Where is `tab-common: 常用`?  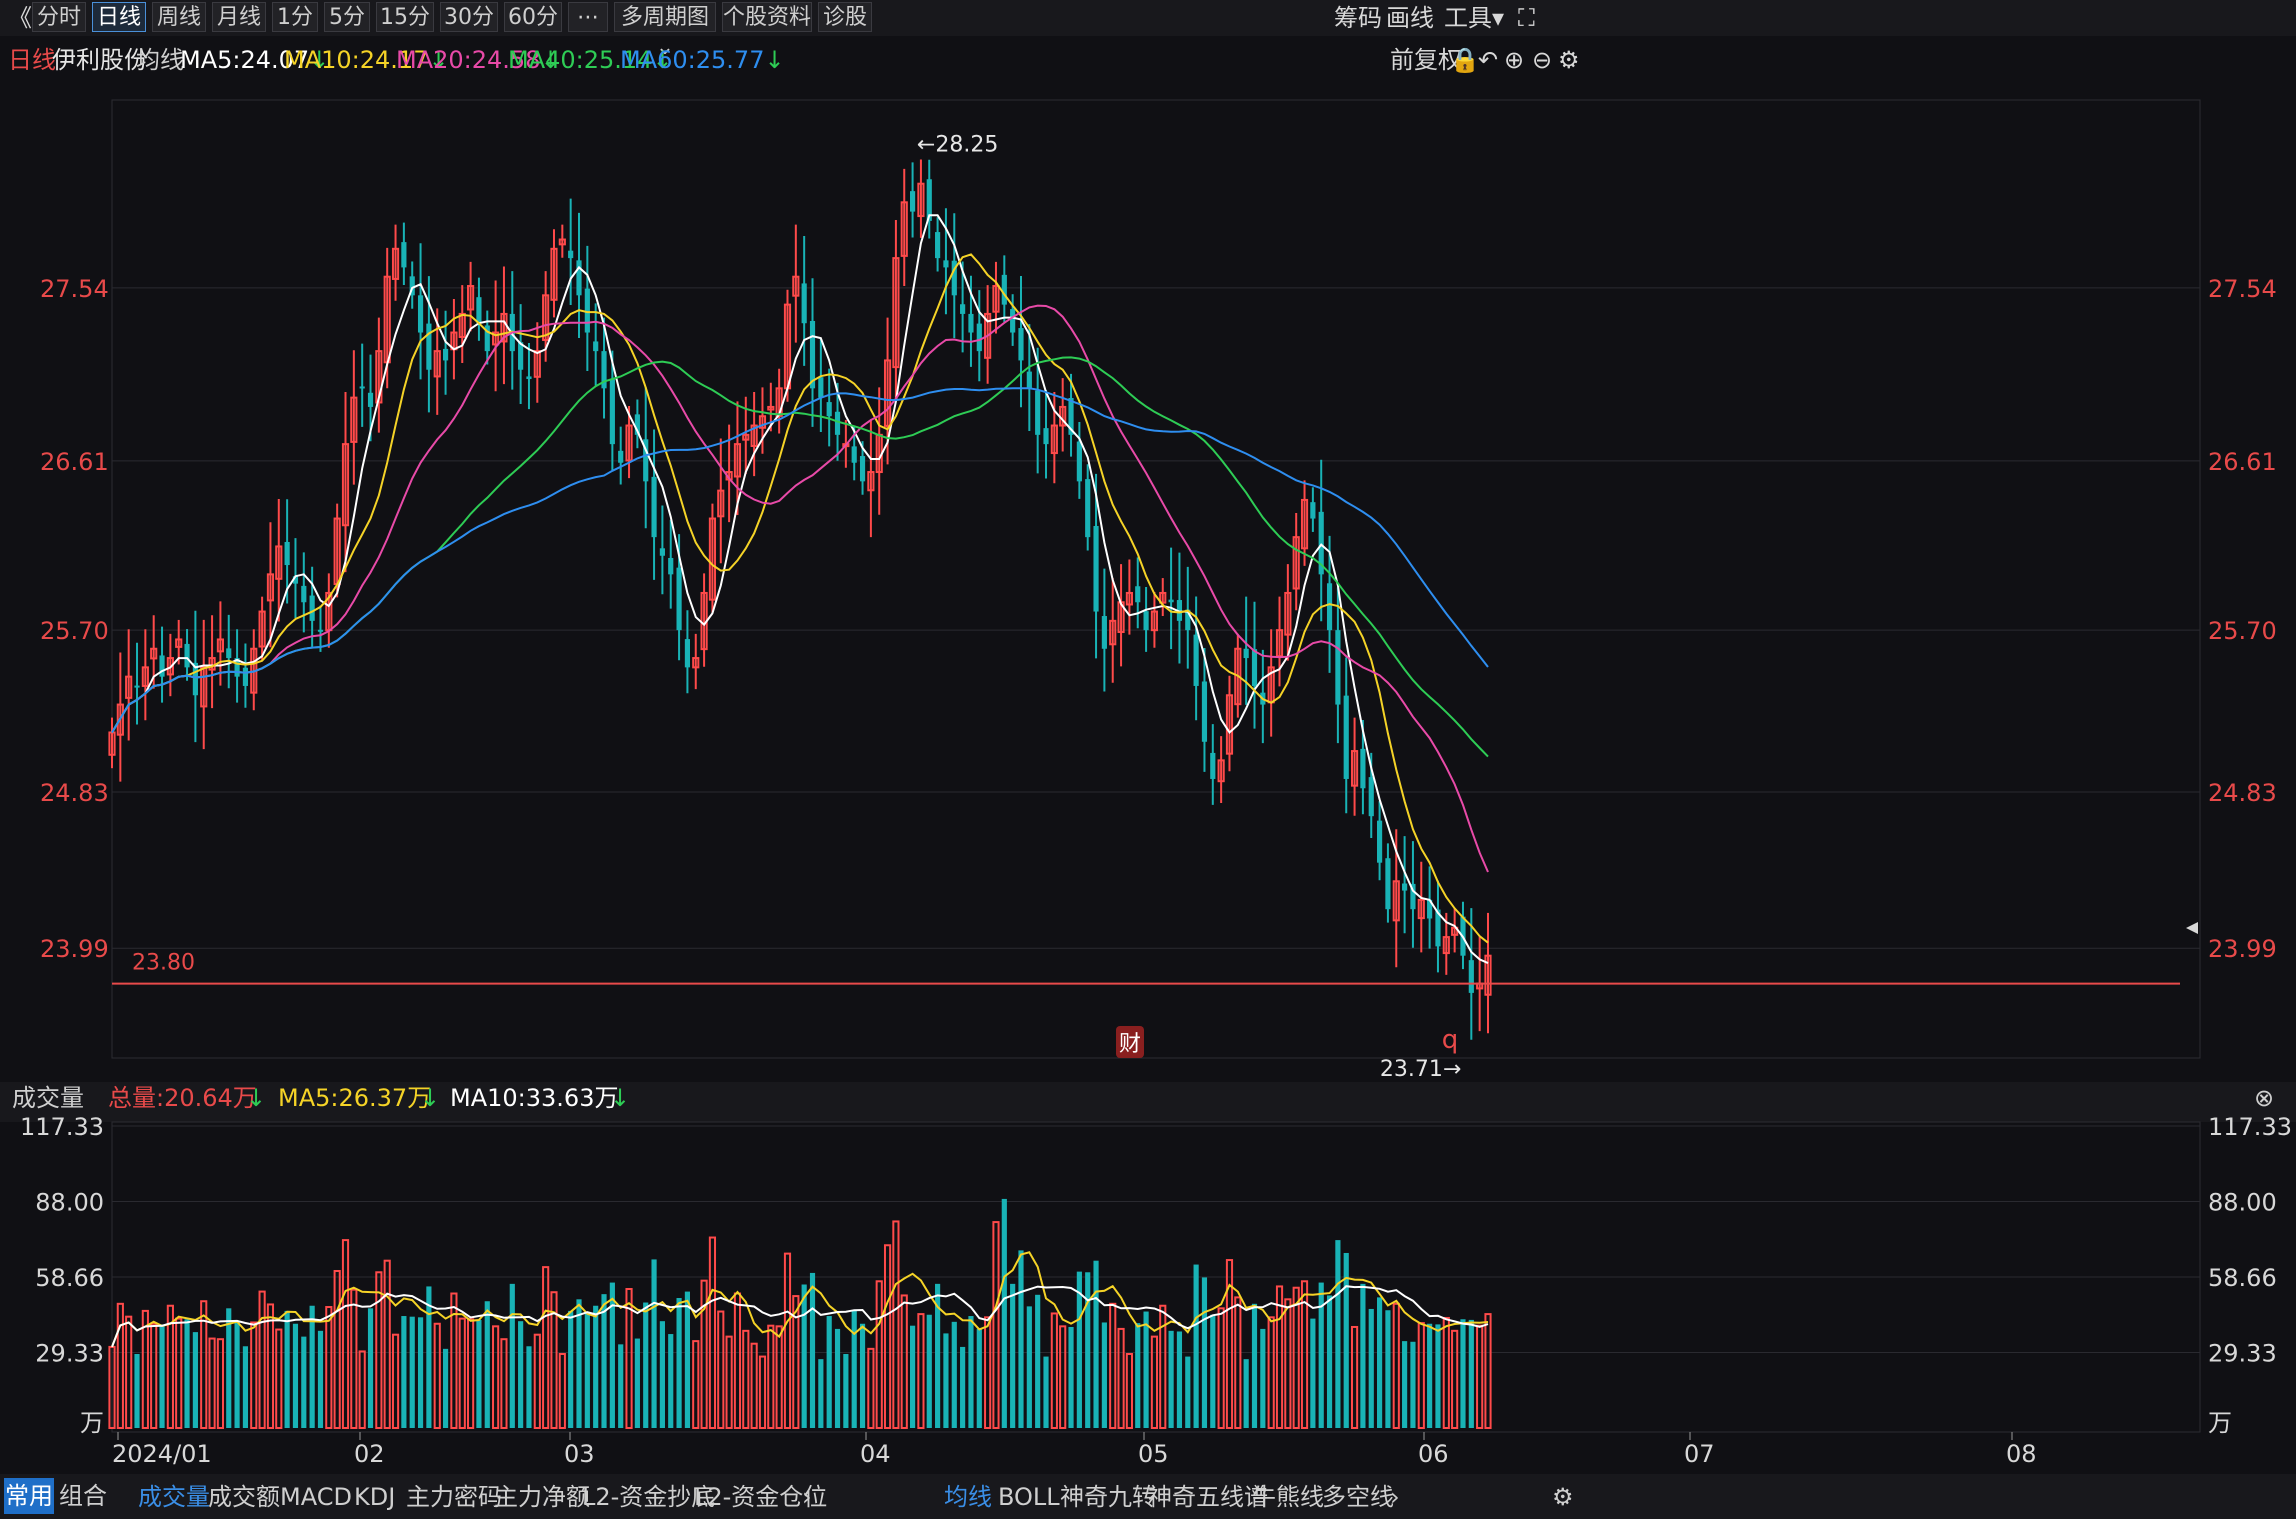 tab-common: 常用 is located at coordinates (29, 1496).